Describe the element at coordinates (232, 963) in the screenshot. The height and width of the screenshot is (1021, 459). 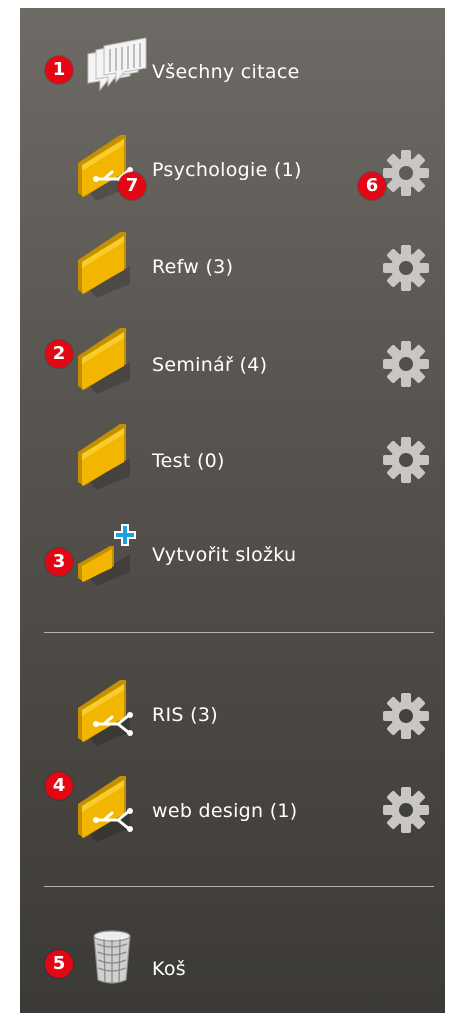
I see `trash-item: Koš` at that location.